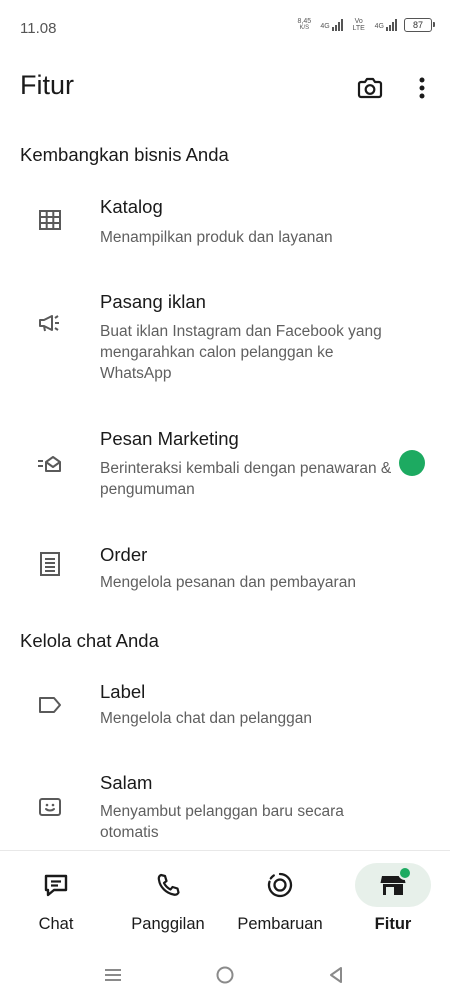 This screenshot has height=1000, width=450. Describe the element at coordinates (216, 237) in the screenshot. I see `feature-description: Menampilkan produk dan layanan` at that location.